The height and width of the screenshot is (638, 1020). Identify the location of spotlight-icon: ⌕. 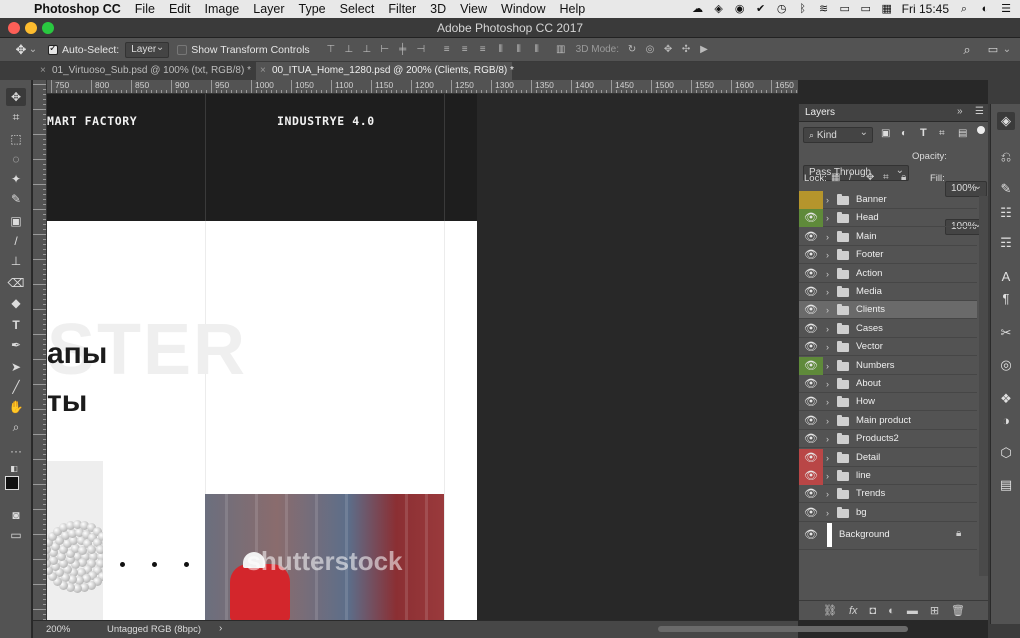
(964, 9).